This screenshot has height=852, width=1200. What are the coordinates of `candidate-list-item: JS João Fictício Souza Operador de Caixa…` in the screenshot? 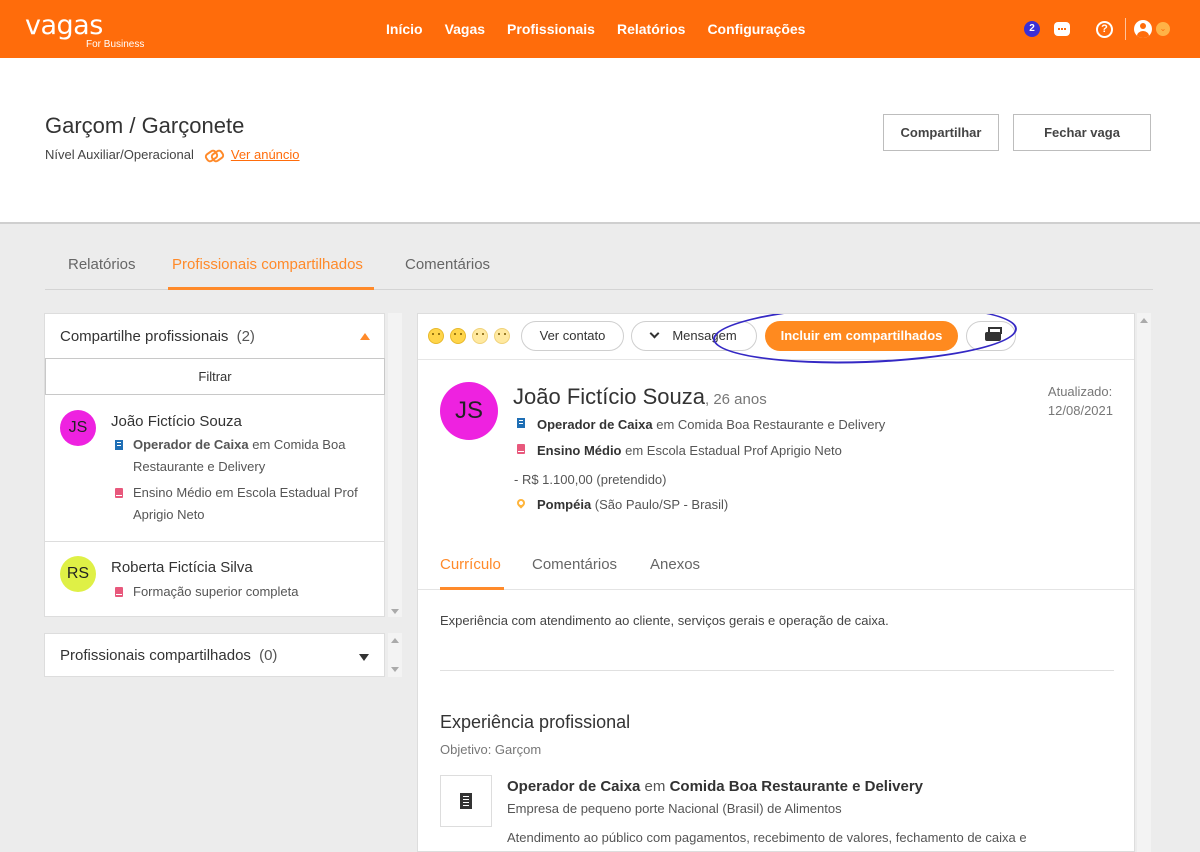 It's located at (215, 468).